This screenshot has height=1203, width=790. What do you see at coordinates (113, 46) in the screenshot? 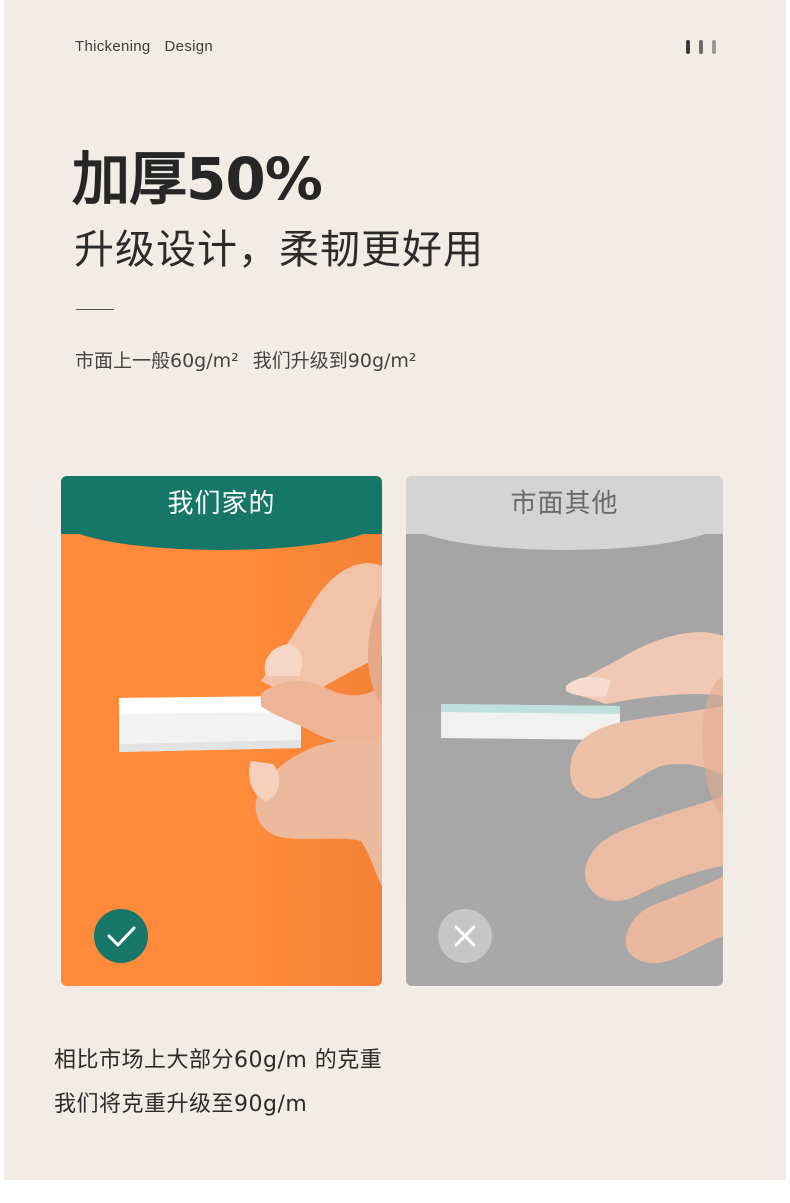
I see `header-word-thickening: Thickening` at bounding box center [113, 46].